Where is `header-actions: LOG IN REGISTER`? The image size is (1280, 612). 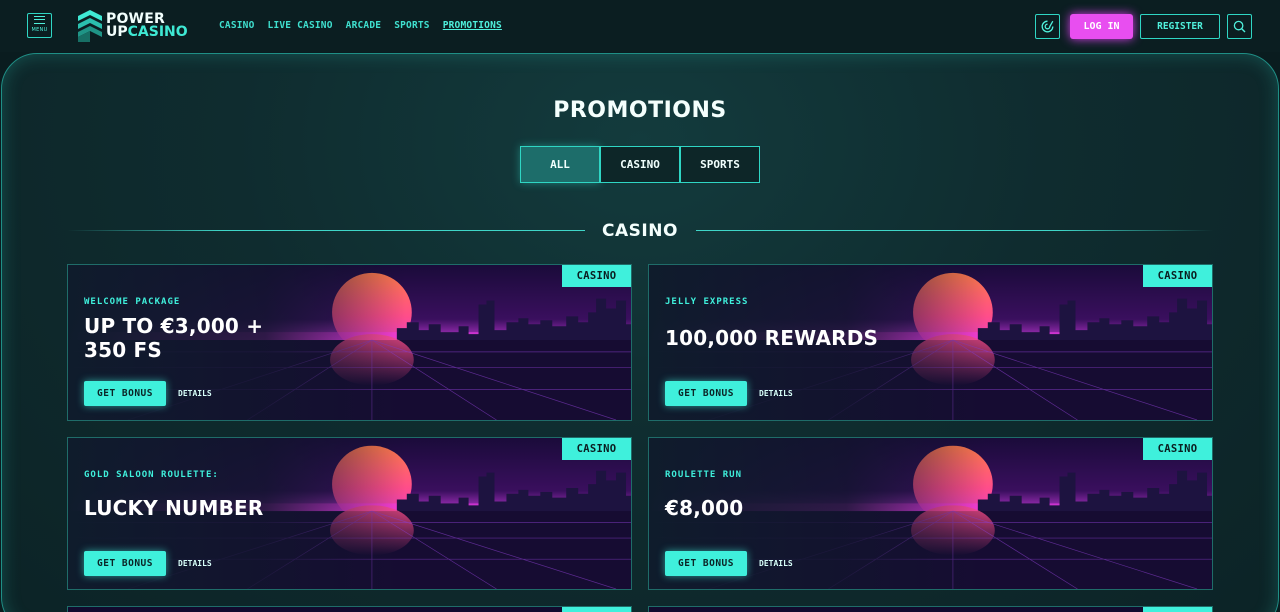
header-actions: LOG IN REGISTER is located at coordinates (1143, 26).